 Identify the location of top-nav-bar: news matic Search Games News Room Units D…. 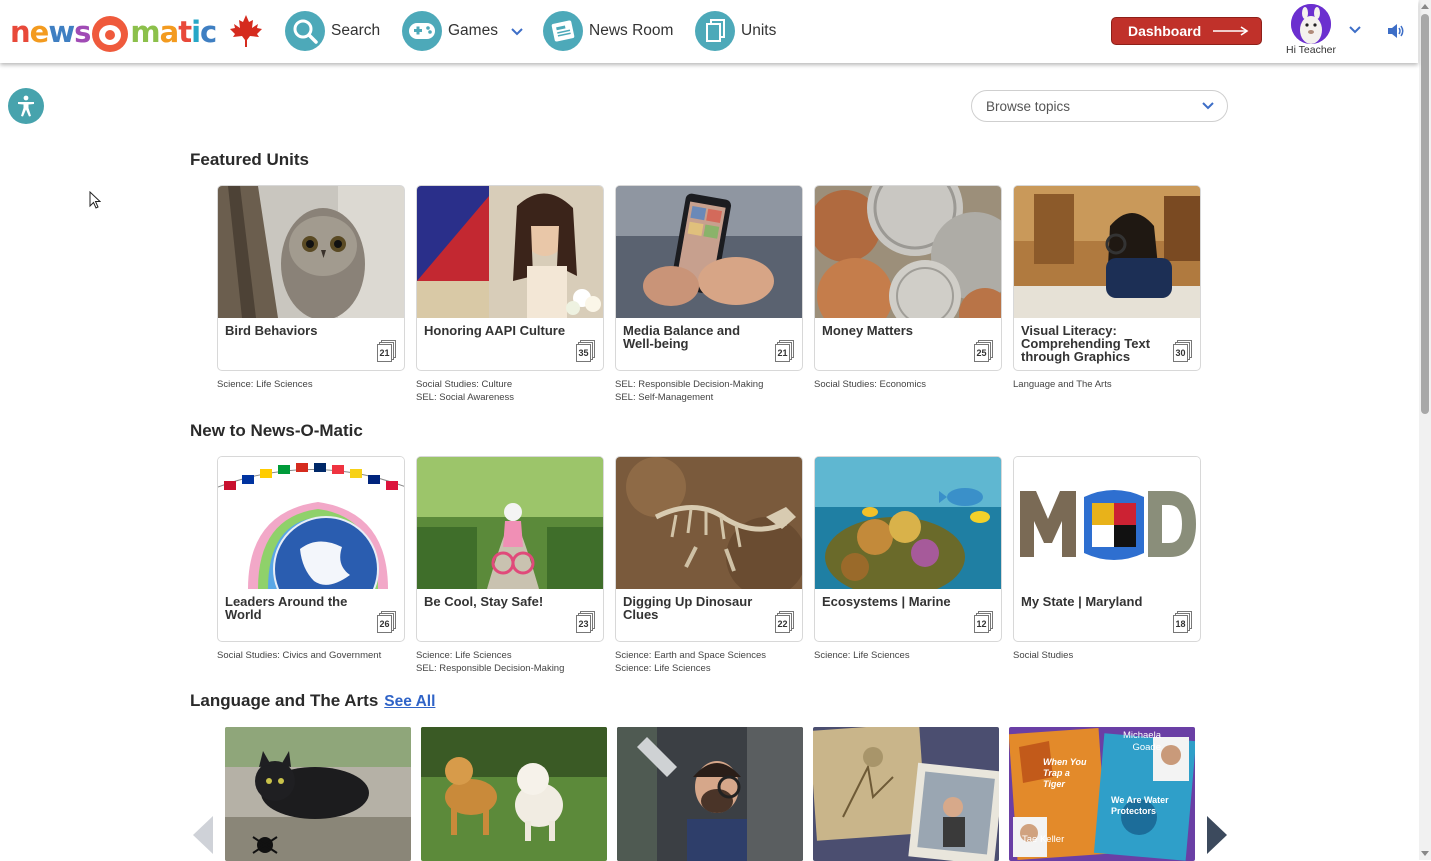
(709, 31).